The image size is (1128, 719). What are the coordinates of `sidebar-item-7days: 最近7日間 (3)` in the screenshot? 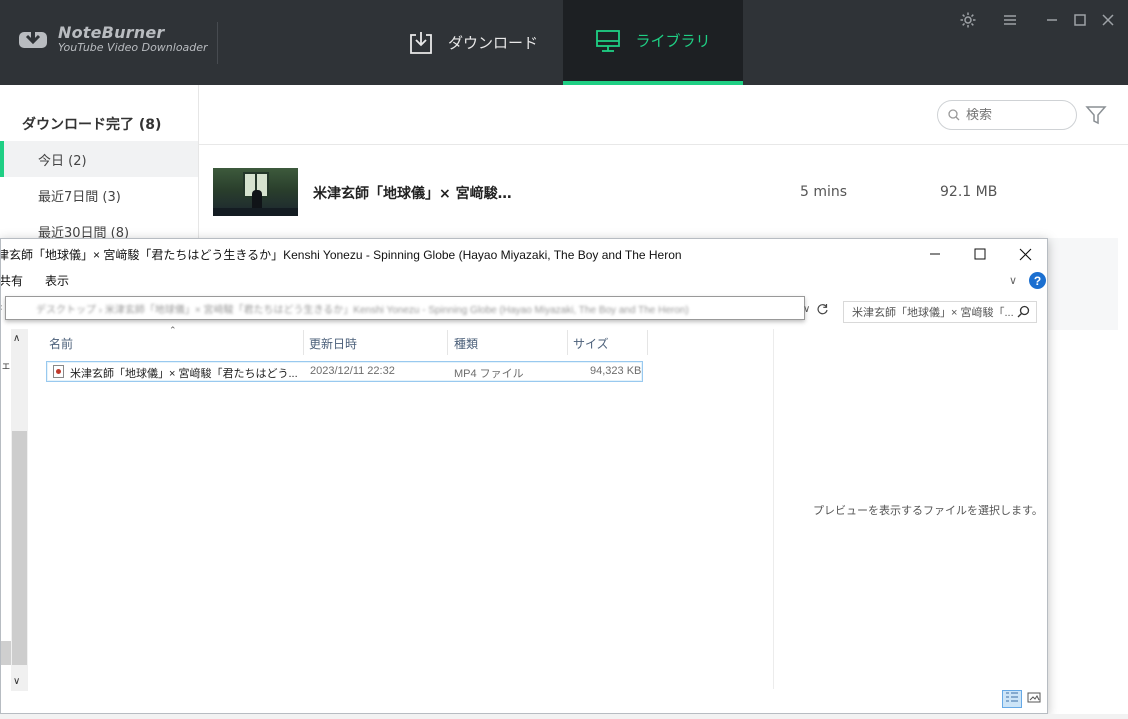 It's located at (99, 195).